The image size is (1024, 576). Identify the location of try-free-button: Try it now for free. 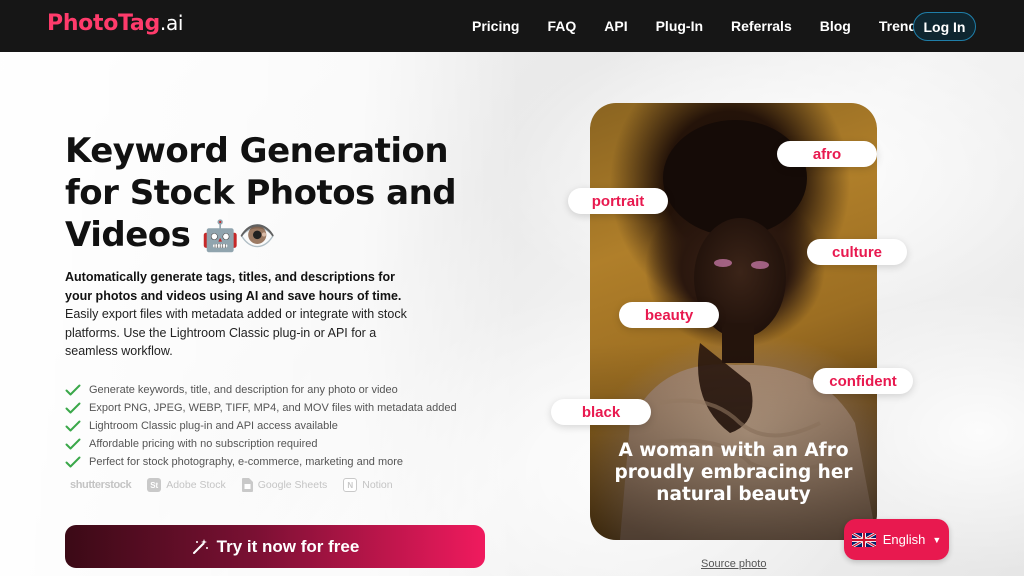
(275, 546).